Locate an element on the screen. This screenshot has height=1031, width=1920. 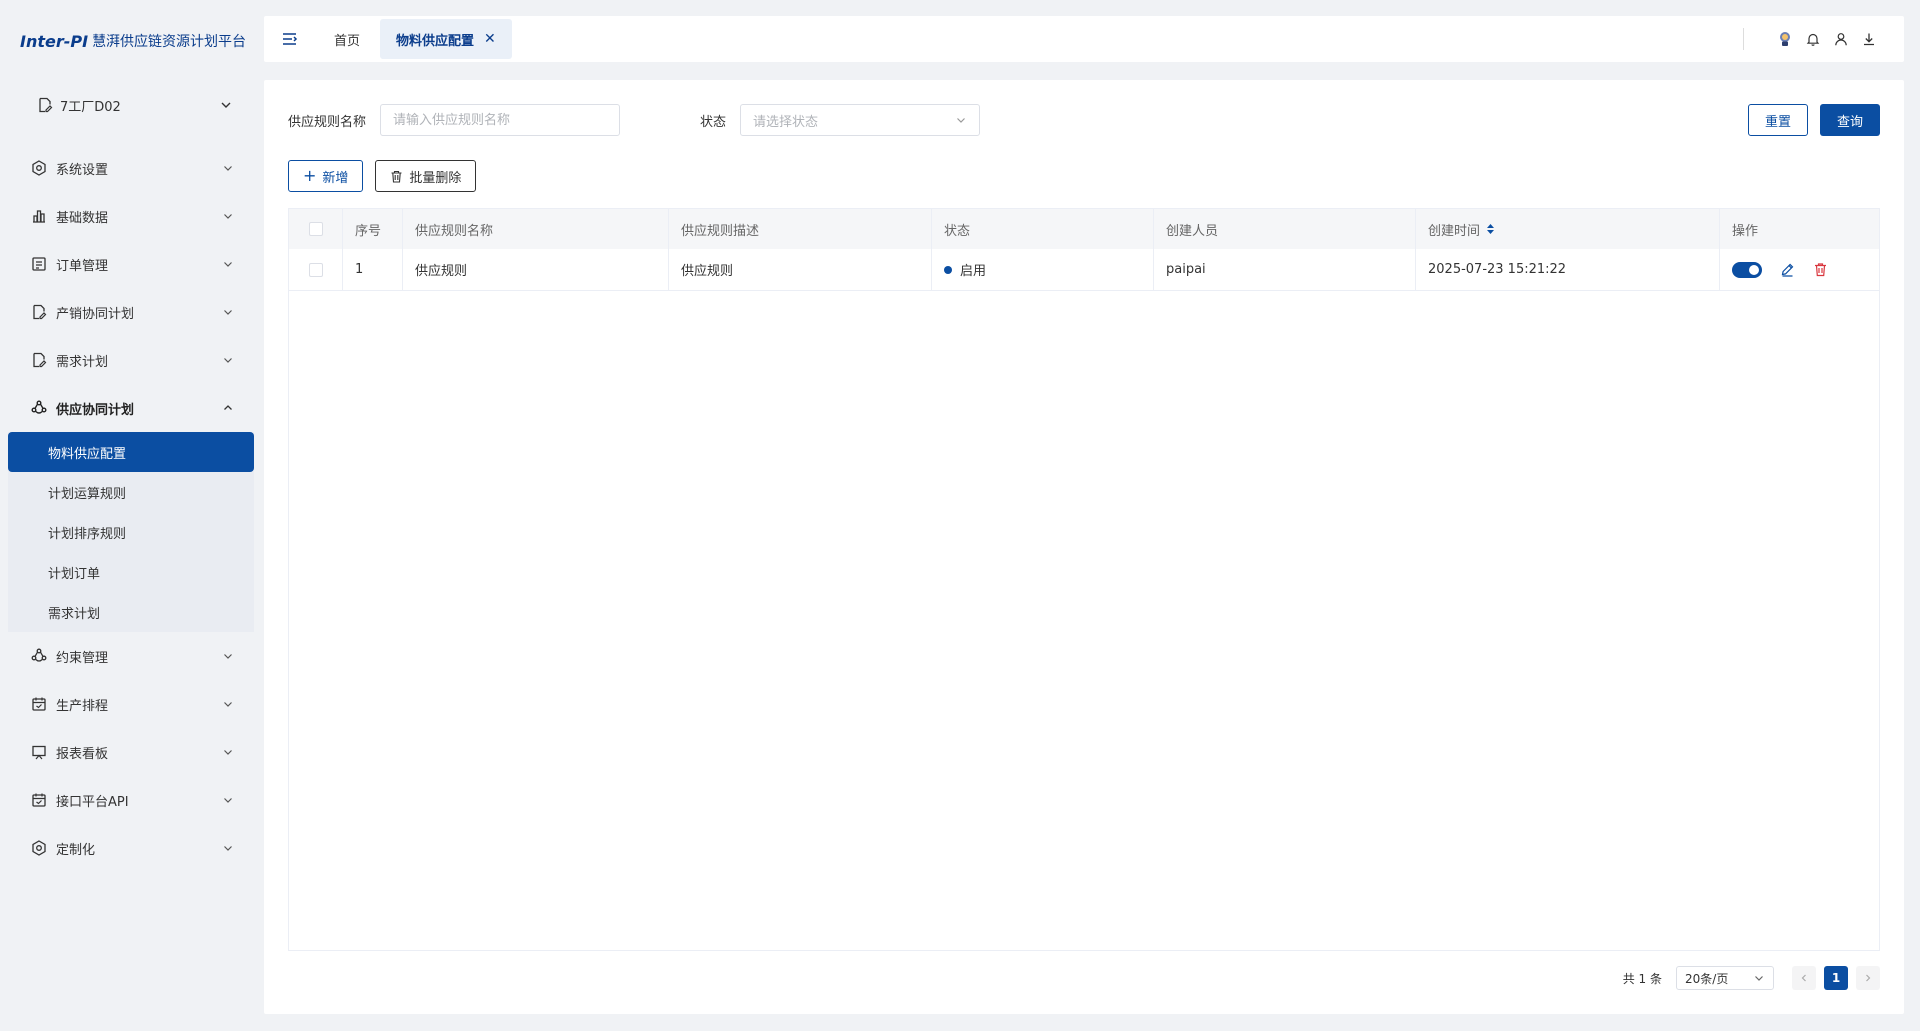
toolbar: + 新增 批量删除 is located at coordinates (382, 176).